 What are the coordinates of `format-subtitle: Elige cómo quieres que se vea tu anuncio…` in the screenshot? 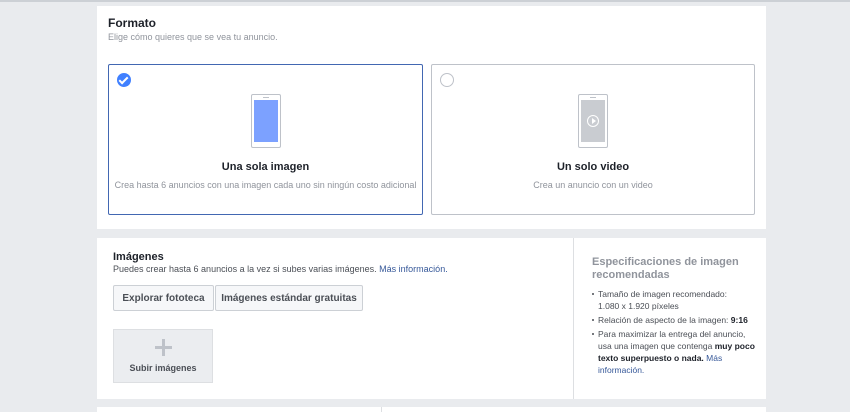 It's located at (193, 37).